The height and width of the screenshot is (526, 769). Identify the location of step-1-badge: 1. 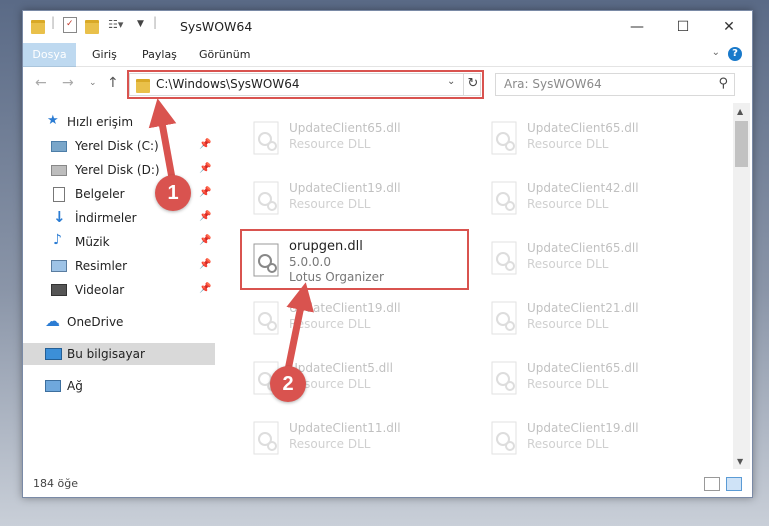
(173, 193).